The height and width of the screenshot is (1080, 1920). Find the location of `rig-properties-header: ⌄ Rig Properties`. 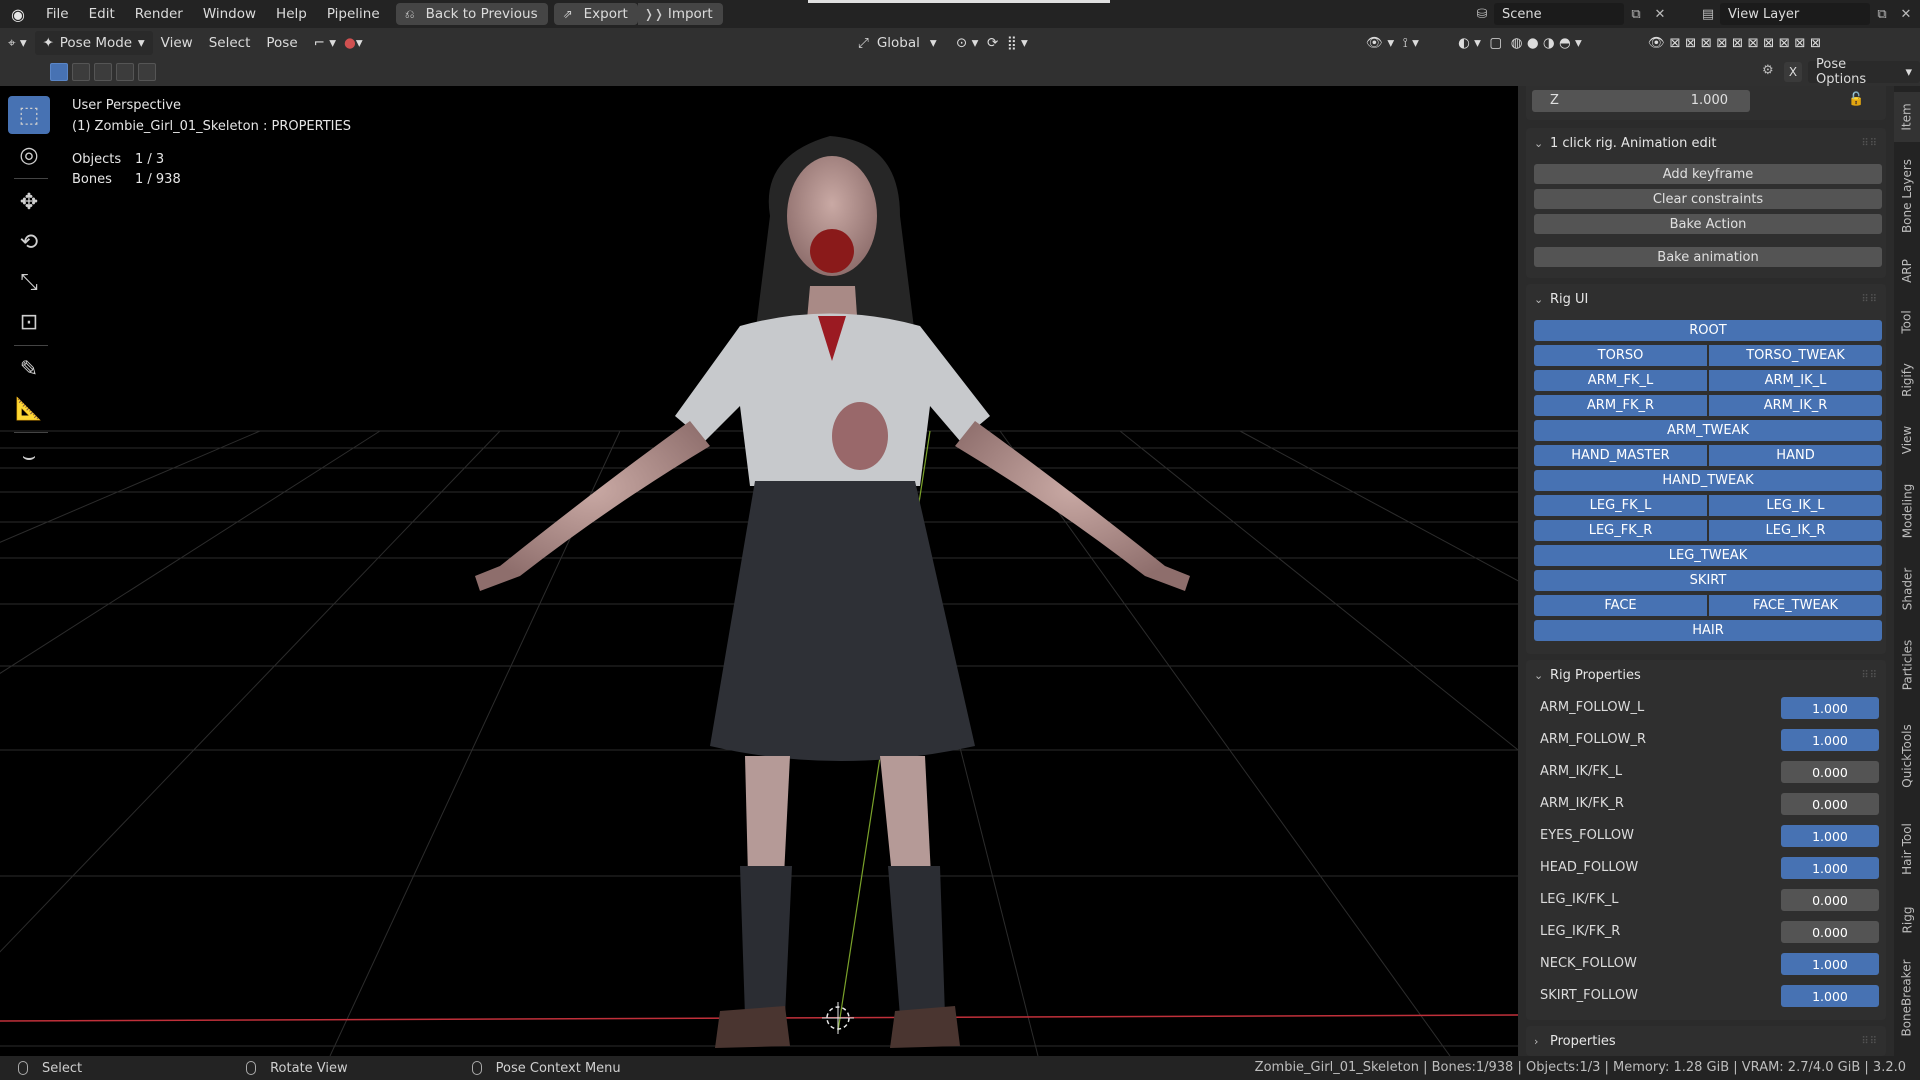

rig-properties-header: ⌄ Rig Properties is located at coordinates (1706, 675).